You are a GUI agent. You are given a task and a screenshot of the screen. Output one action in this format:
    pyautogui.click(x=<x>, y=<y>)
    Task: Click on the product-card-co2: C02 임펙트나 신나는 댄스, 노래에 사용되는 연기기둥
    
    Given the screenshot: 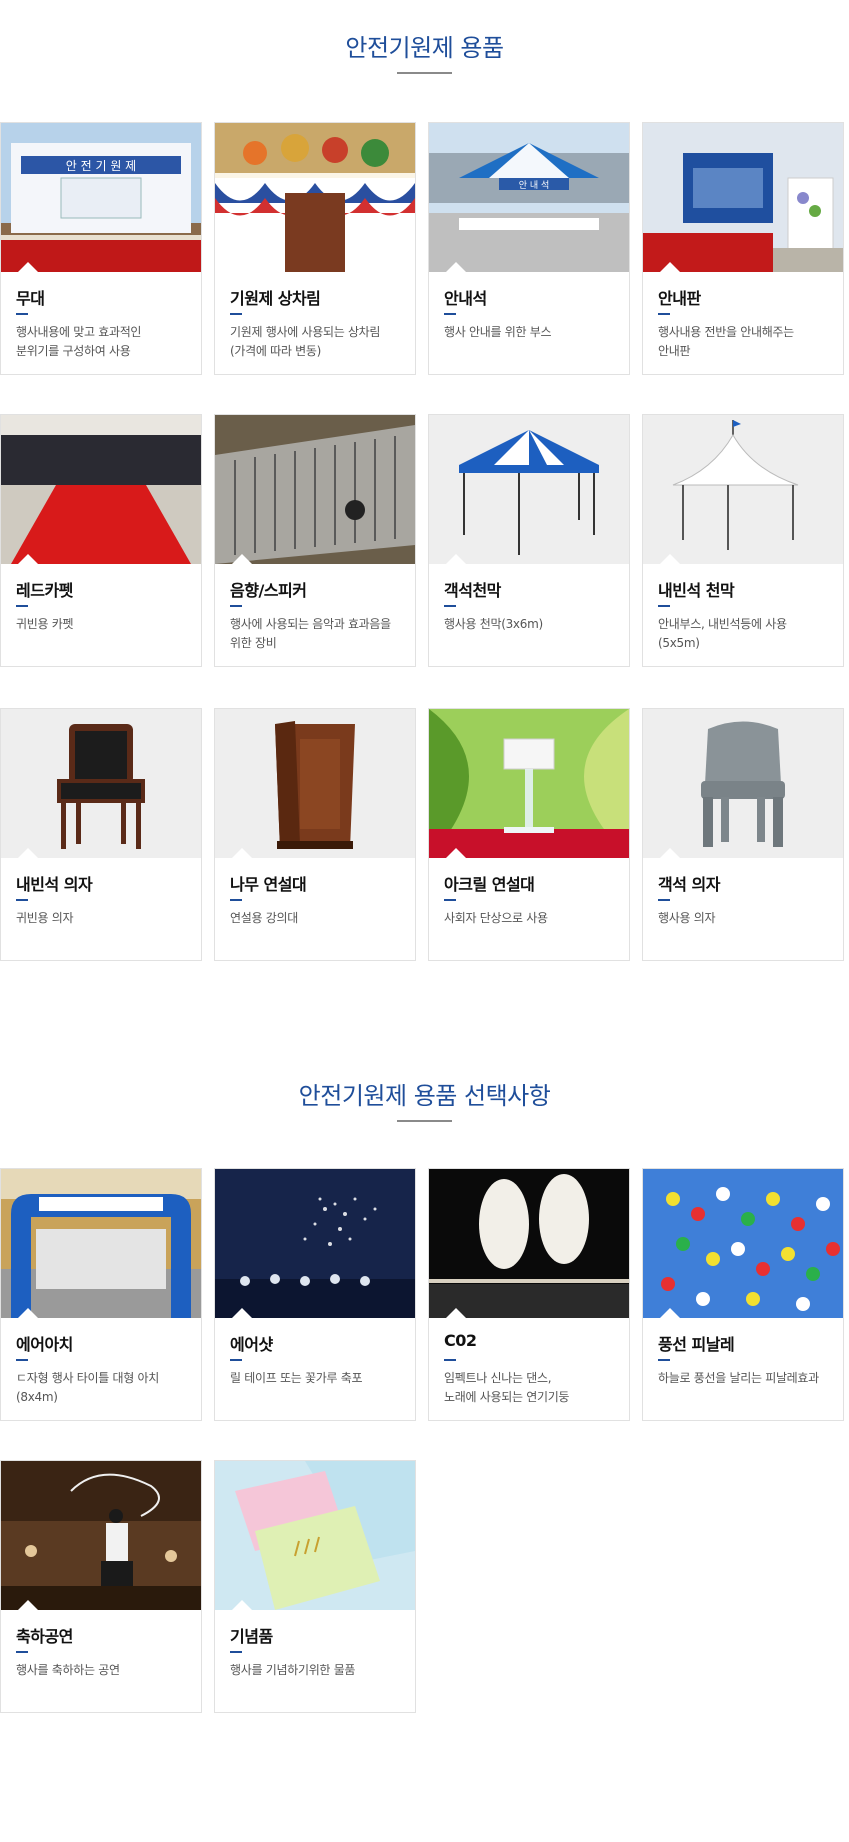 What is the action you would take?
    pyautogui.click(x=529, y=1294)
    